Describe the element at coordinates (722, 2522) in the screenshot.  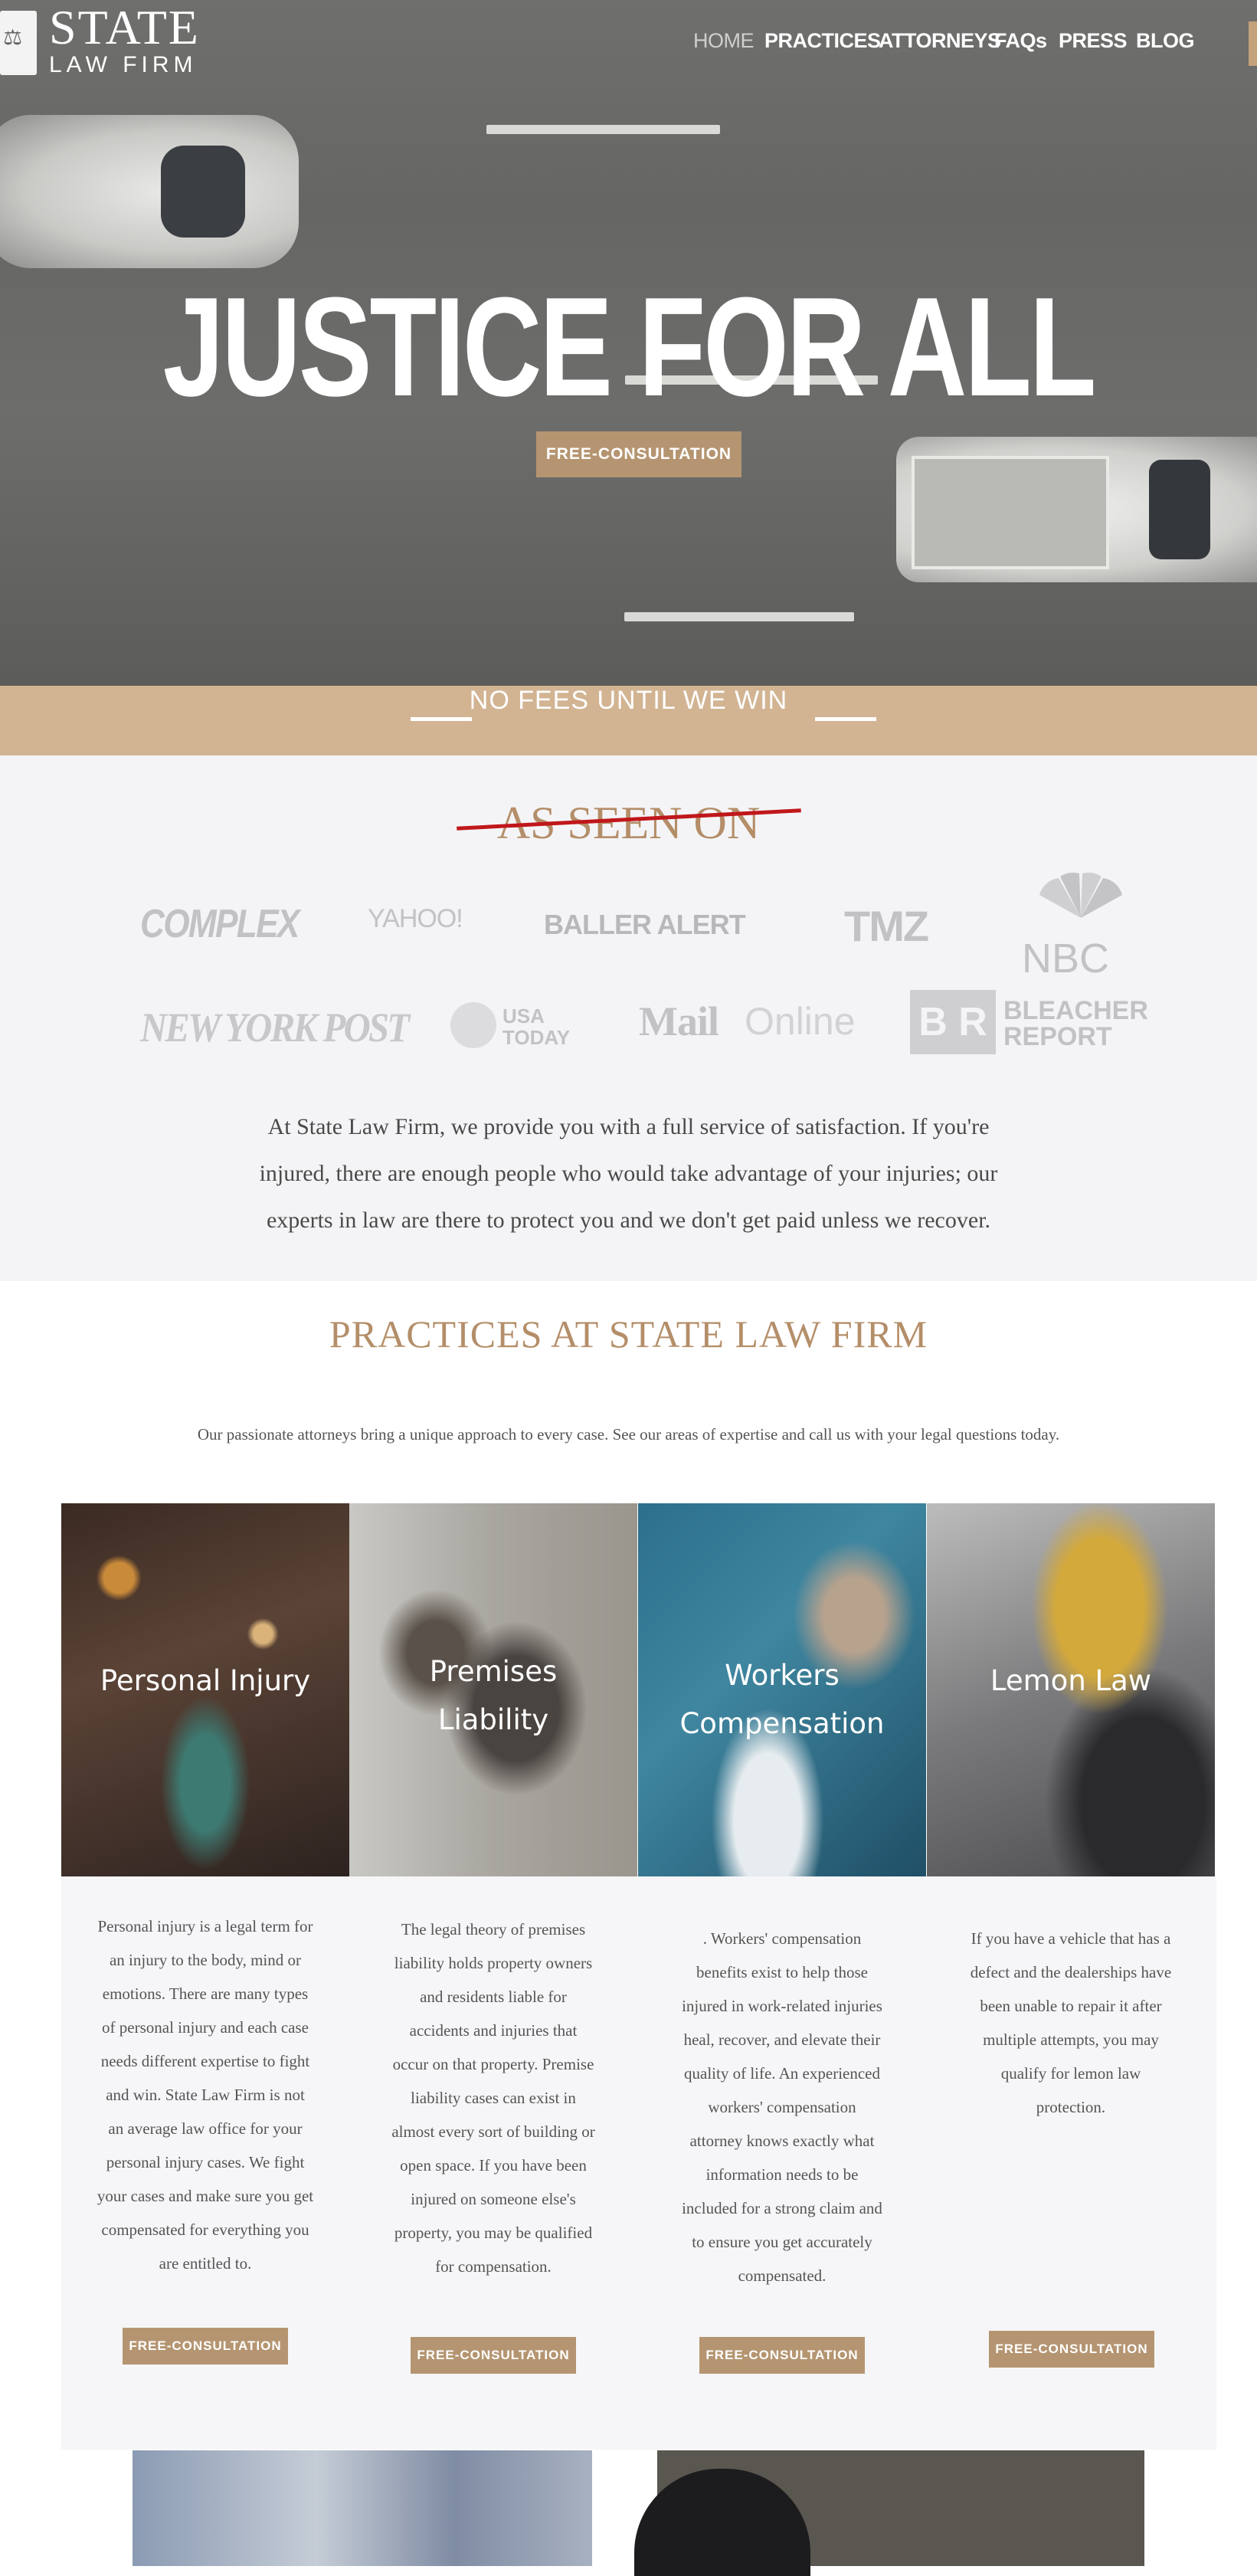
I see `attorney-portrait` at that location.